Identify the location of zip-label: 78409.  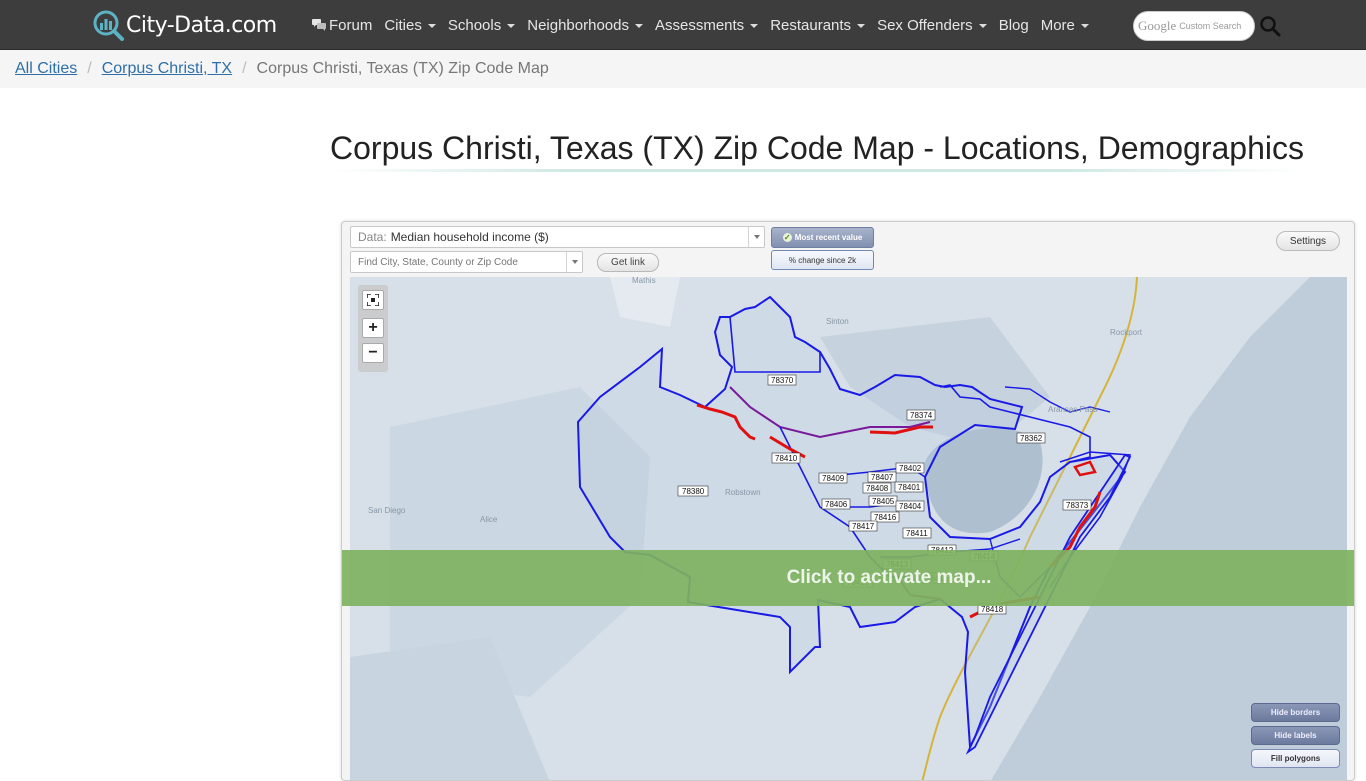
(833, 478).